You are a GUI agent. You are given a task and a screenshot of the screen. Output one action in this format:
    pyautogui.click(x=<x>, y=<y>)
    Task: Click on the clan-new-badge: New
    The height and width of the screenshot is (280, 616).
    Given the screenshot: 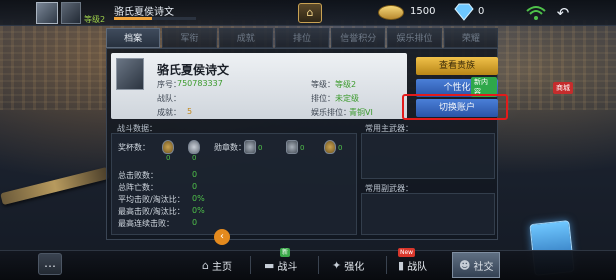 What is the action you would take?
    pyautogui.click(x=407, y=252)
    